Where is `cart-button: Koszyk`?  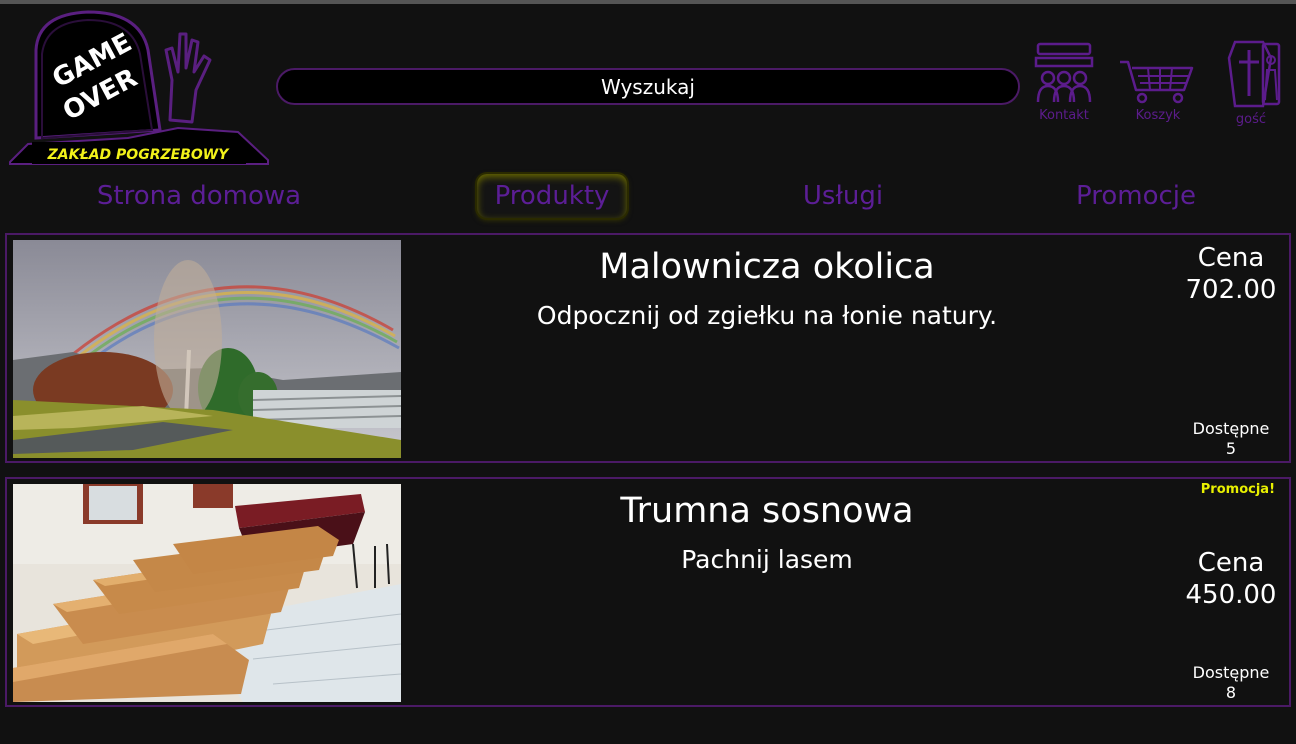
cart-button: Koszyk is located at coordinates (1158, 81).